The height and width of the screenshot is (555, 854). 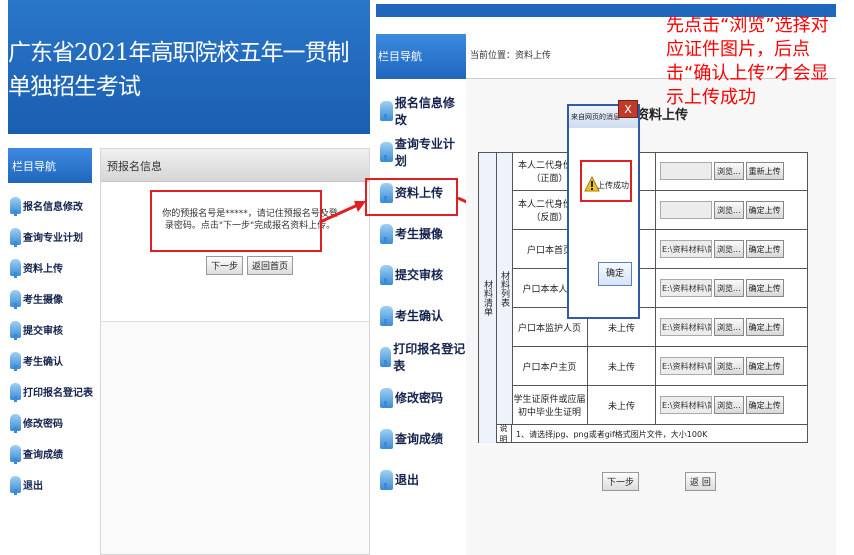 I want to click on form-actions: 下一步 返 回, so click(x=659, y=481).